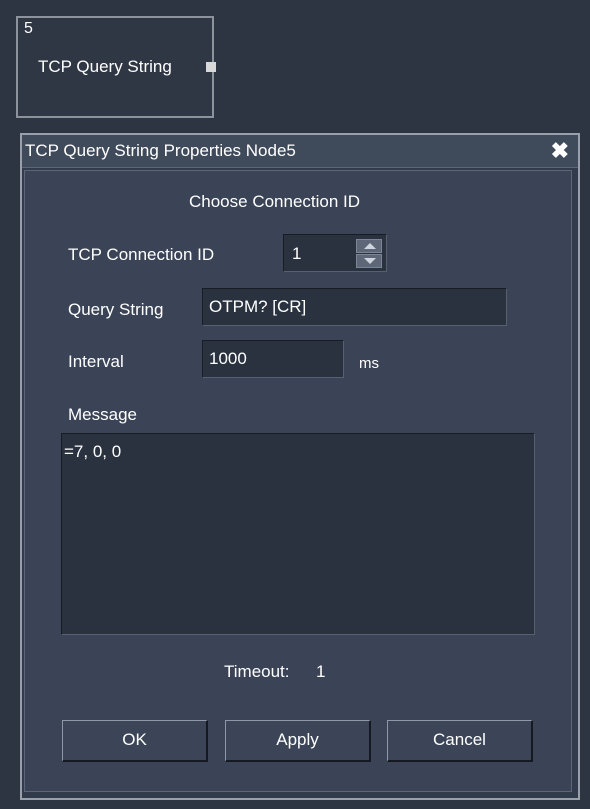 This screenshot has height=809, width=590. I want to click on connection-id-spinner: 1, so click(335, 253).